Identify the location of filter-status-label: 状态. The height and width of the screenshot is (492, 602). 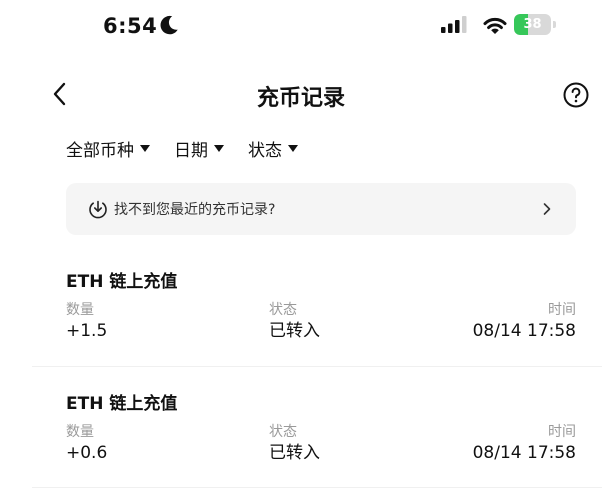
(265, 151).